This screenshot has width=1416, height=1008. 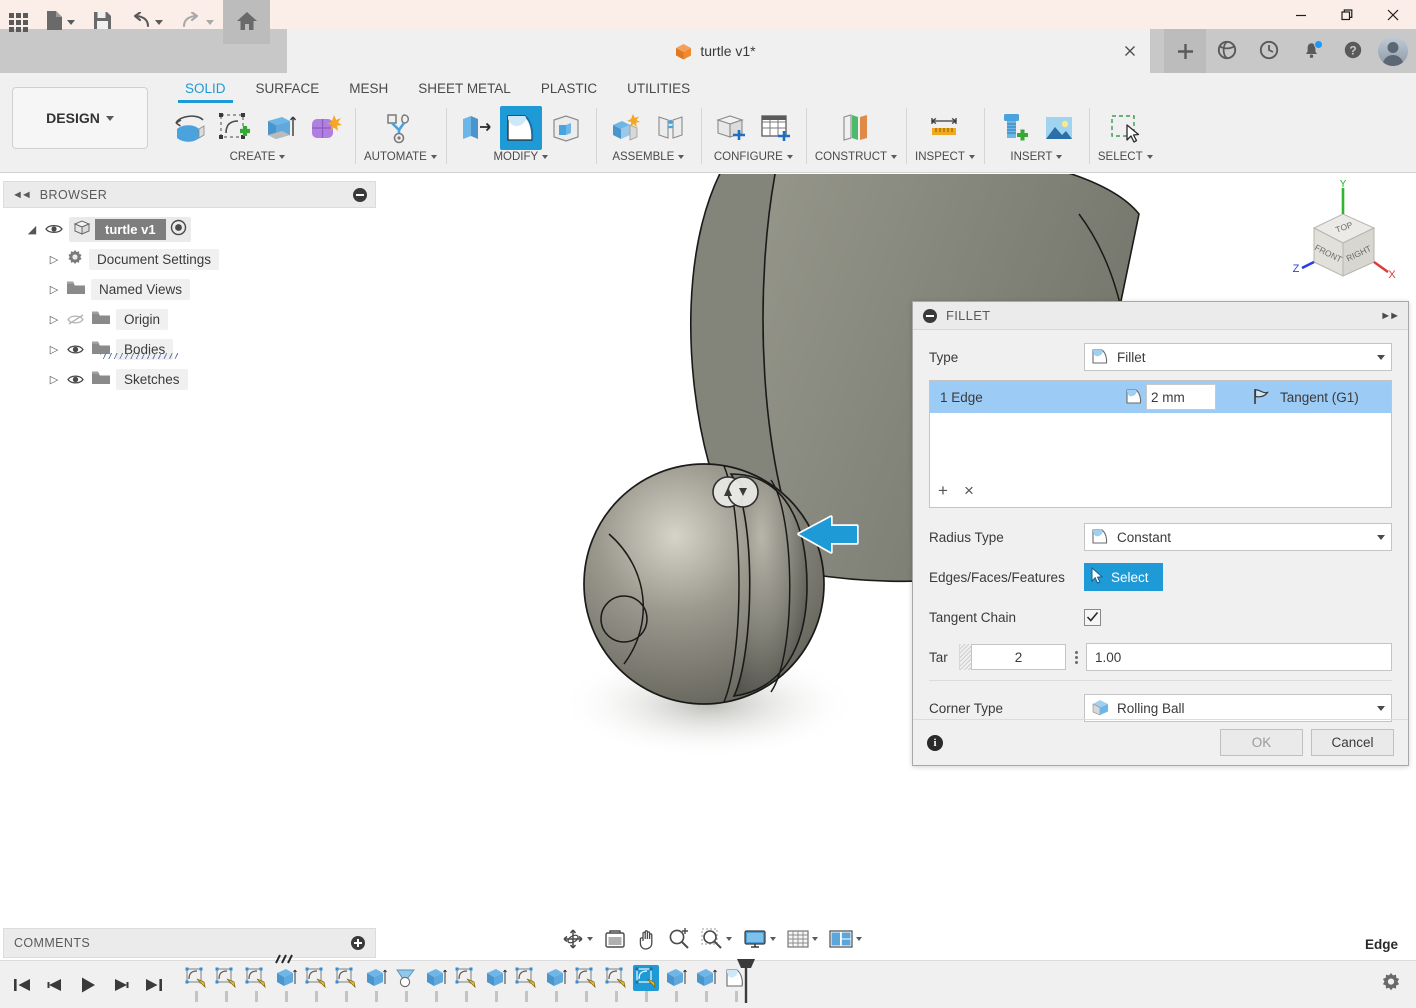 What do you see at coordinates (671, 128) in the screenshot?
I see `joint-tool` at bounding box center [671, 128].